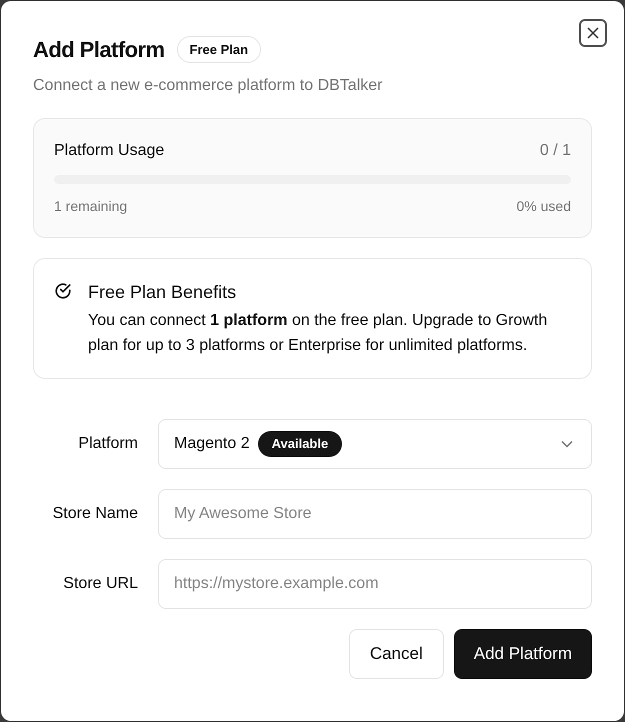 The height and width of the screenshot is (722, 625). Describe the element at coordinates (567, 444) in the screenshot. I see `chevron-down-icon` at that location.